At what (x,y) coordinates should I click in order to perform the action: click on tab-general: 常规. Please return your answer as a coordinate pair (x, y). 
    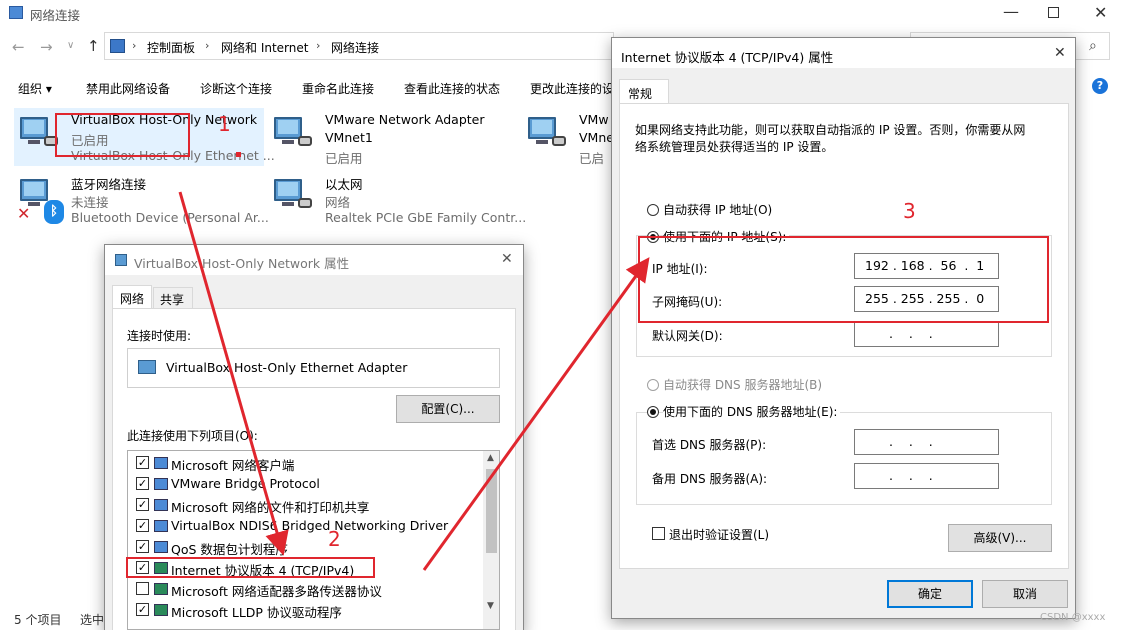
    Looking at the image, I should click on (644, 91).